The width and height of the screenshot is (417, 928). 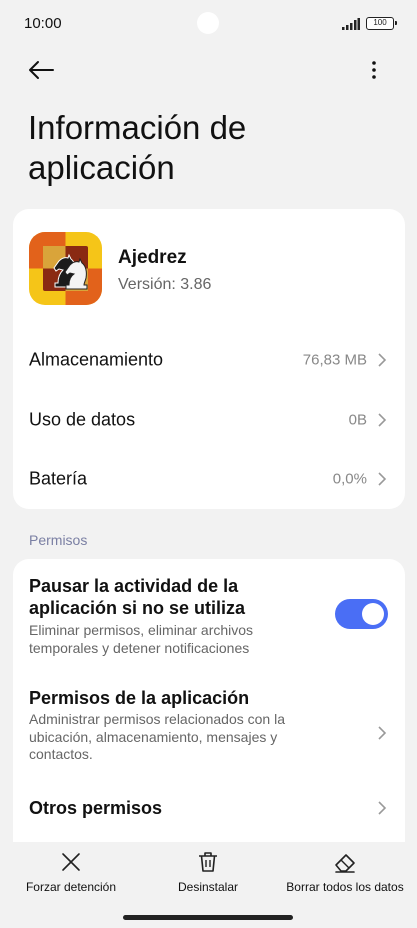 I want to click on status-bar: 10:00 100, so click(x=208, y=24).